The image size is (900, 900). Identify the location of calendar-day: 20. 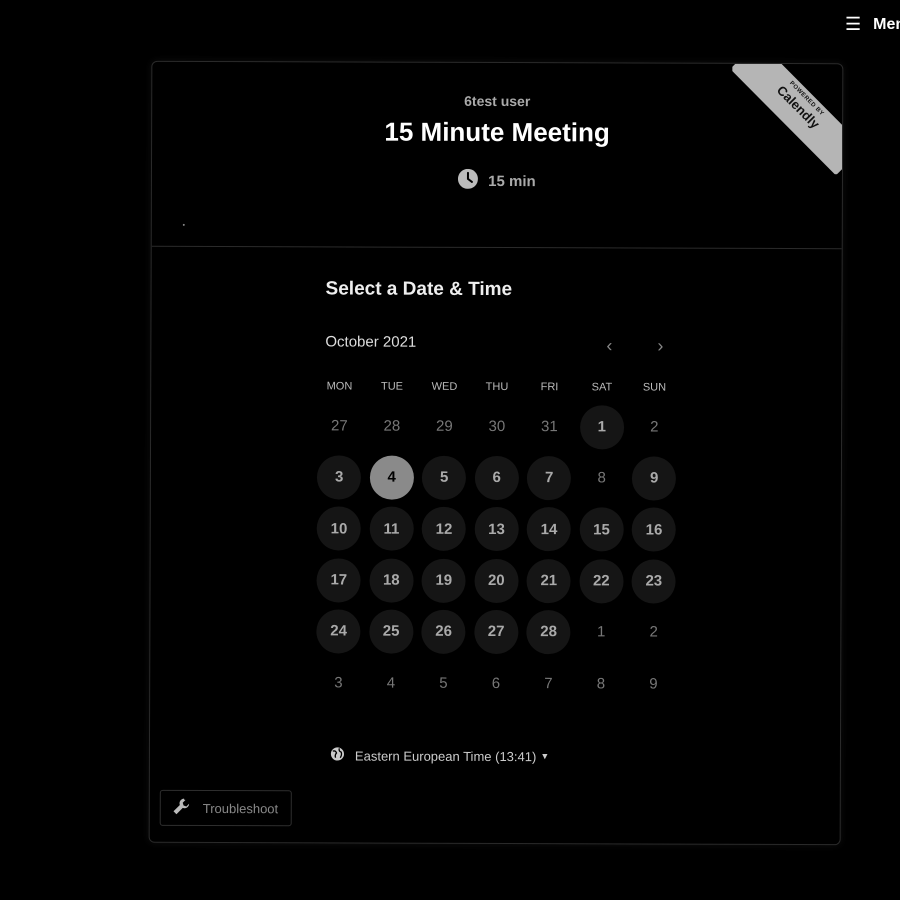
(496, 580).